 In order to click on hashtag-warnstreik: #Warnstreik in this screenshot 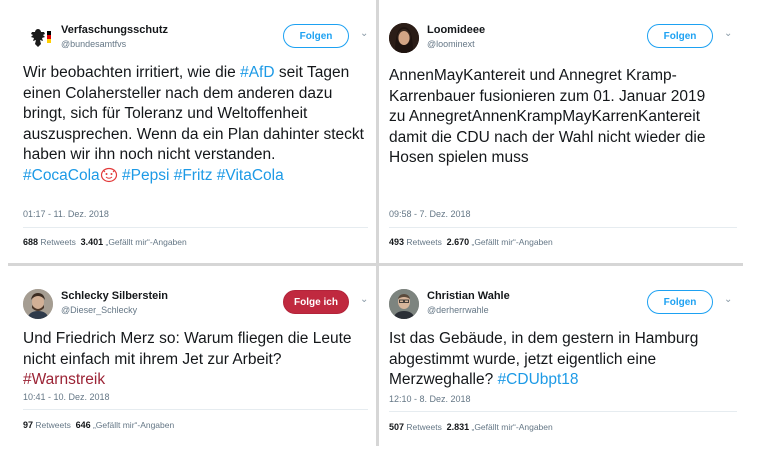, I will do `click(64, 379)`.